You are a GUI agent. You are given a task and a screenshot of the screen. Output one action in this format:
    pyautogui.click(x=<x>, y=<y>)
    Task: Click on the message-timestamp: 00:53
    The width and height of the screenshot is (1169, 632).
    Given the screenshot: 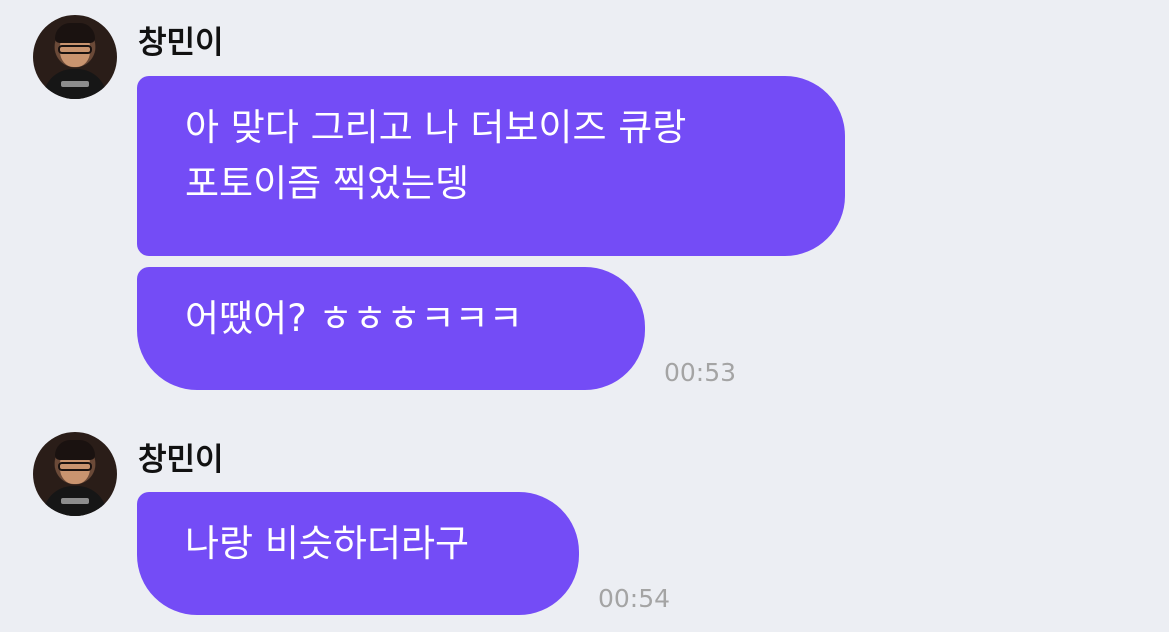 What is the action you would take?
    pyautogui.click(x=700, y=372)
    